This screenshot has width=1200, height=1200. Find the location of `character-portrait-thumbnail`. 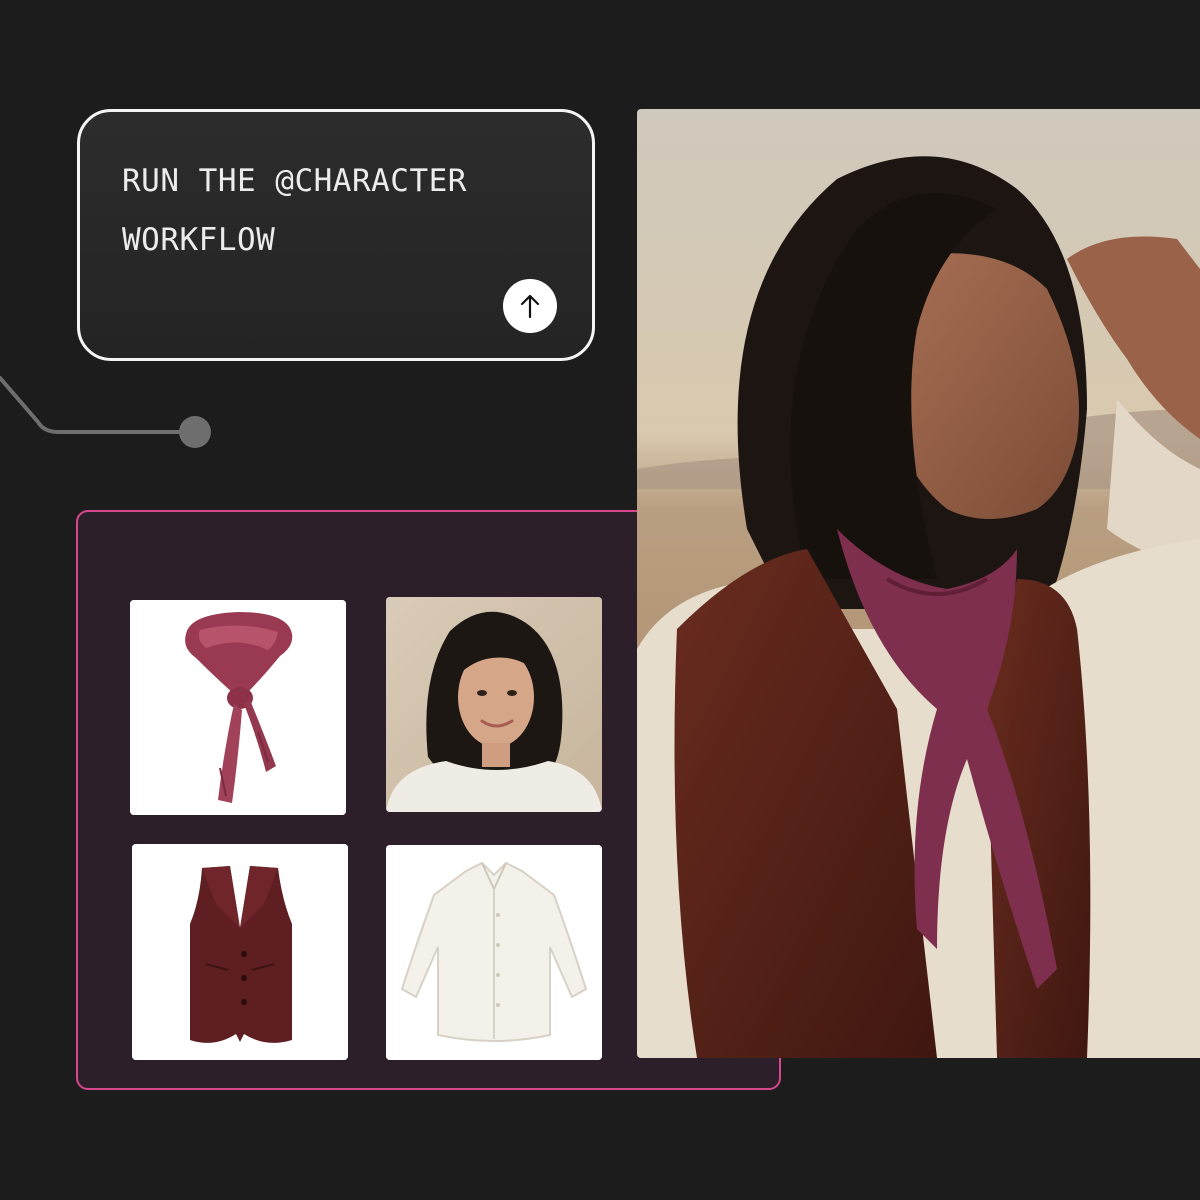

character-portrait-thumbnail is located at coordinates (494, 704).